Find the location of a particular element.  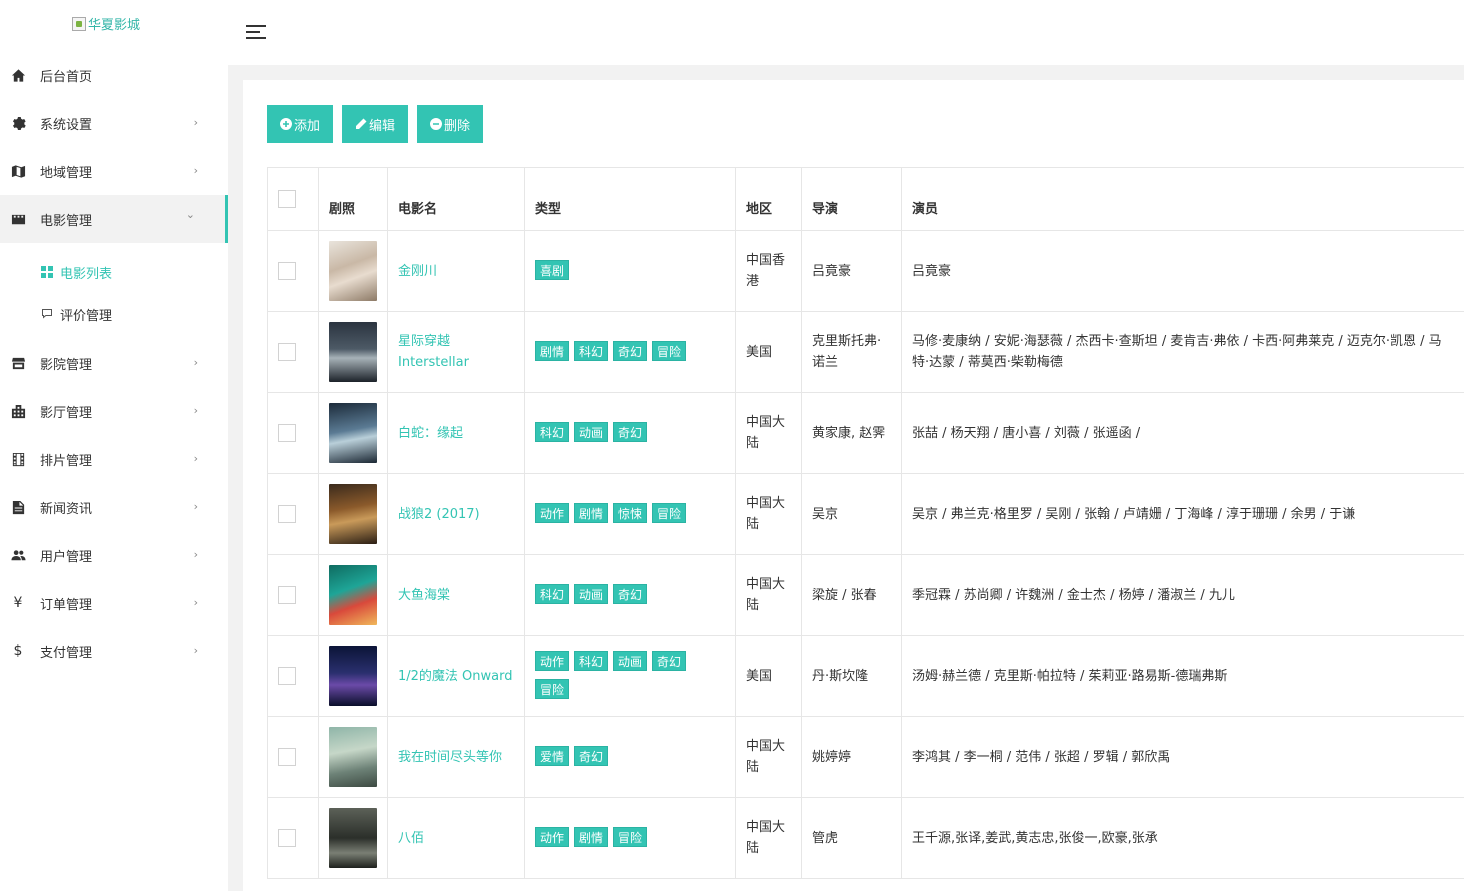

toolbar: 添加 编辑 删除 is located at coordinates (375, 124).